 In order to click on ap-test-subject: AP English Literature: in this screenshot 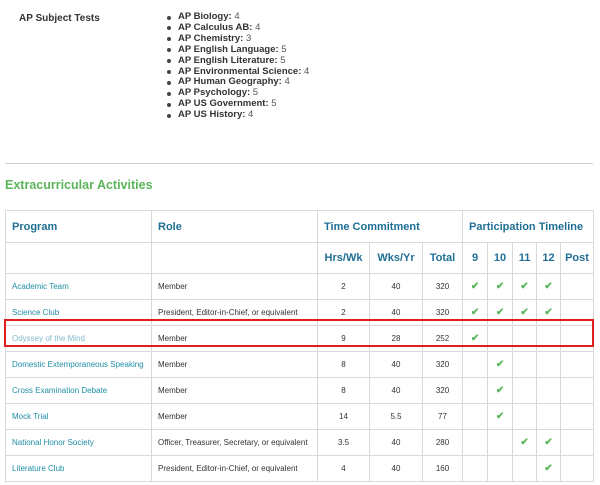, I will do `click(228, 60)`.